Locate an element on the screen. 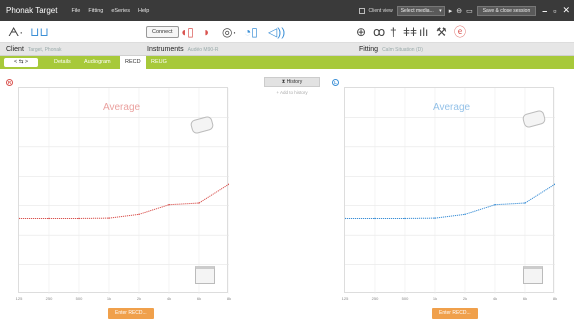 The width and height of the screenshot is (574, 336). app-name: Phonak Target is located at coordinates (32, 10).